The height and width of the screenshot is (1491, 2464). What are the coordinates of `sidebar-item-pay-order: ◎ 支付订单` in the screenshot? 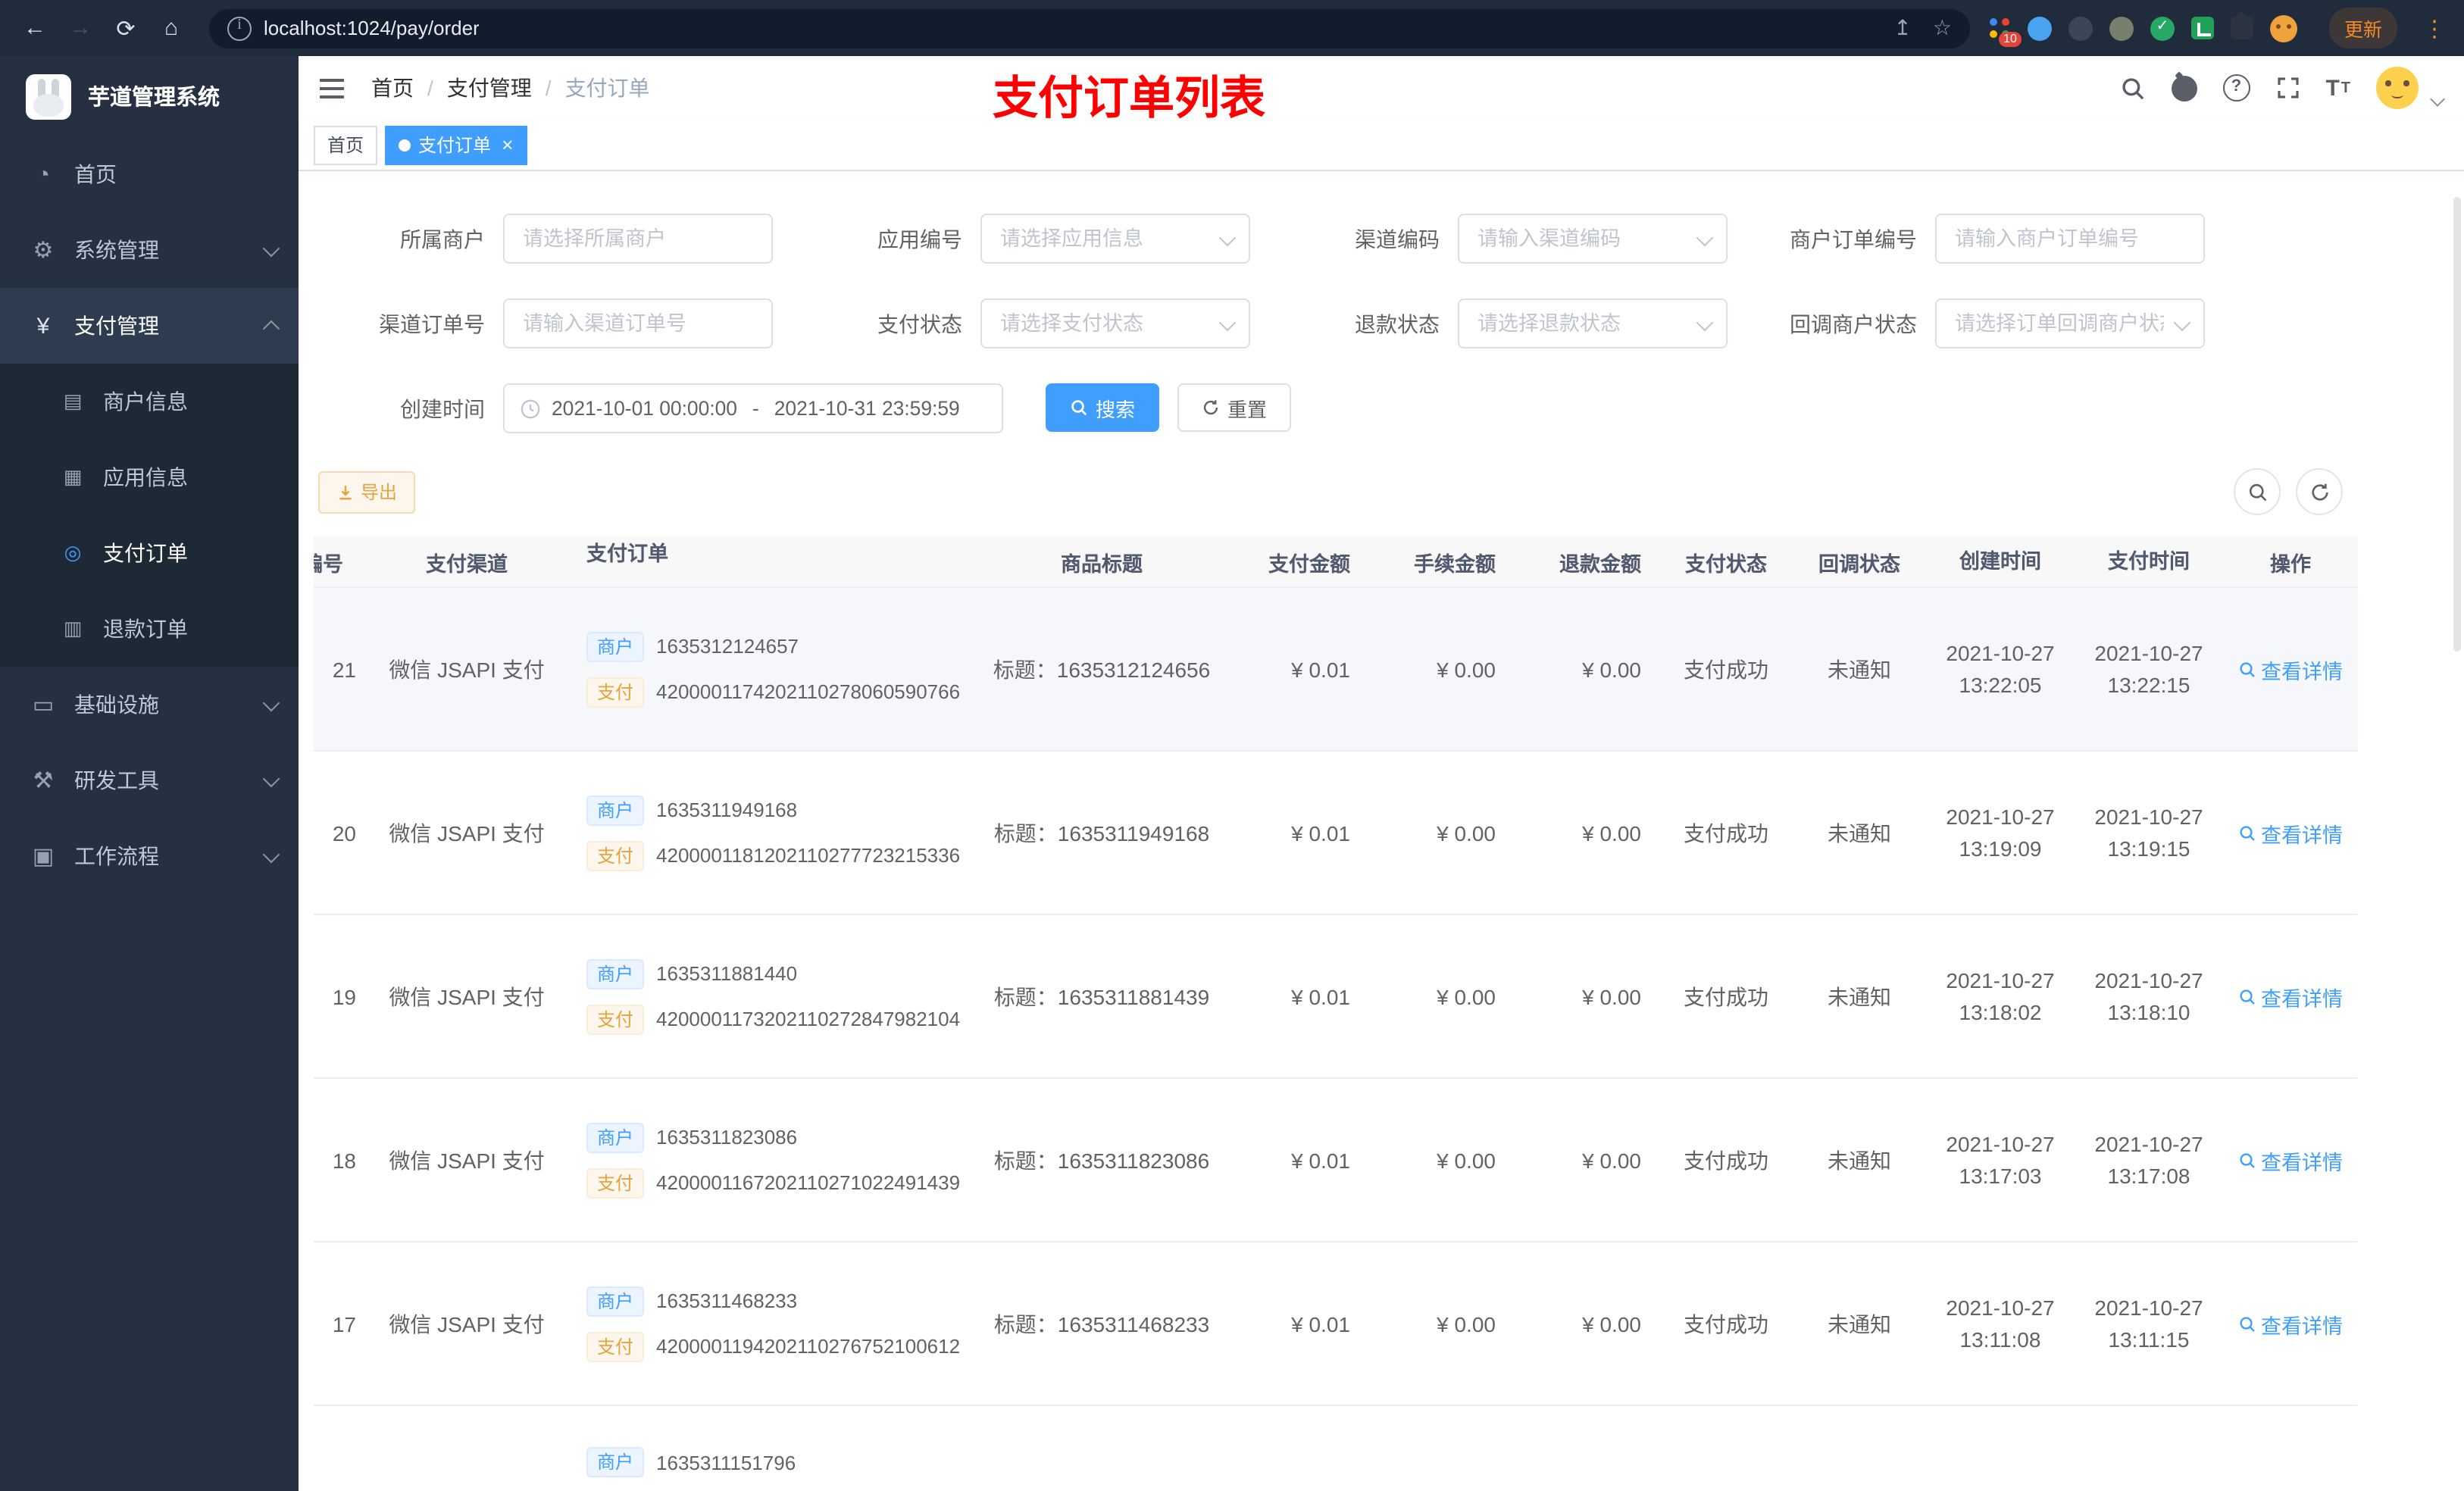 It's located at (149, 553).